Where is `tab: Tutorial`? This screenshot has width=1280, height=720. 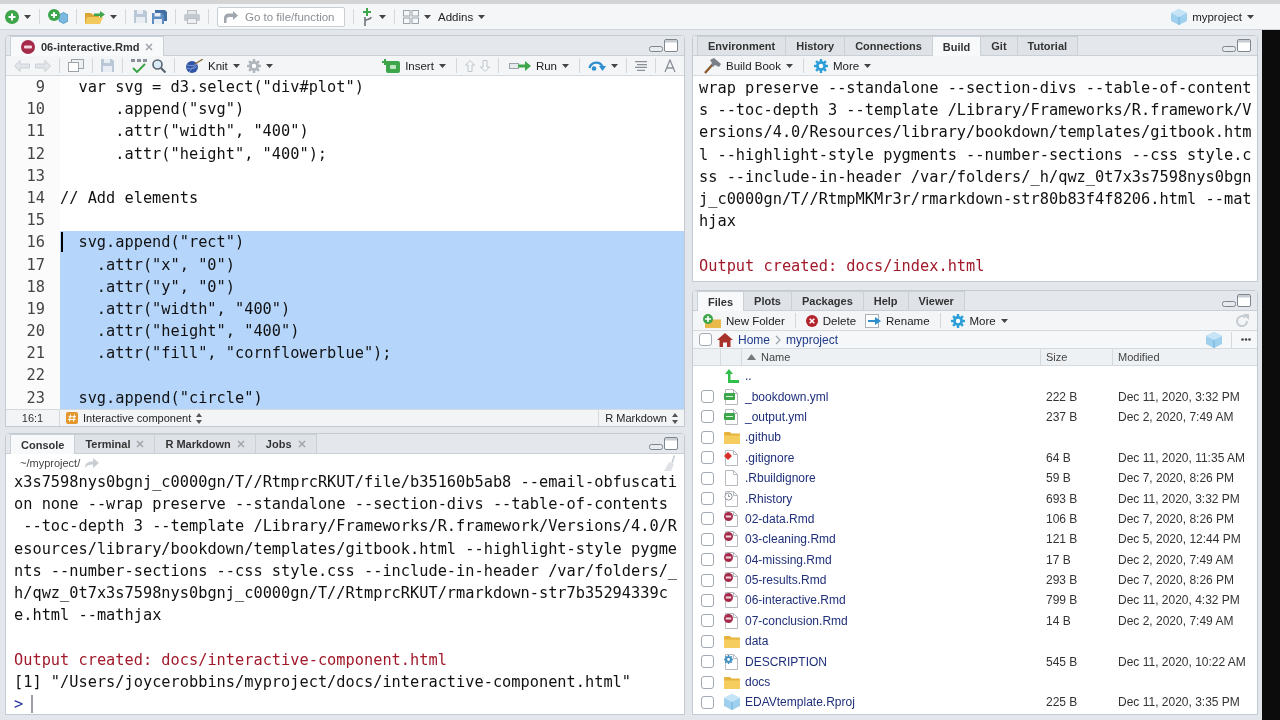 tab: Tutorial is located at coordinates (1048, 45).